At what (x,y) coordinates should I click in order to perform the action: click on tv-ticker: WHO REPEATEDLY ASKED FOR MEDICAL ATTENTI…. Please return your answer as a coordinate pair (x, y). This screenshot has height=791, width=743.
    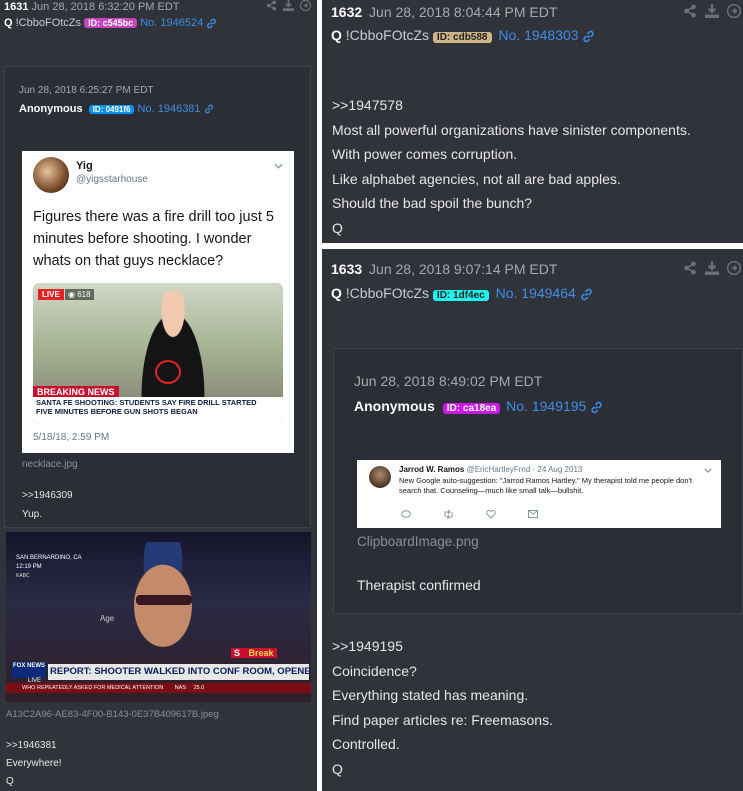
    Looking at the image, I should click on (158, 688).